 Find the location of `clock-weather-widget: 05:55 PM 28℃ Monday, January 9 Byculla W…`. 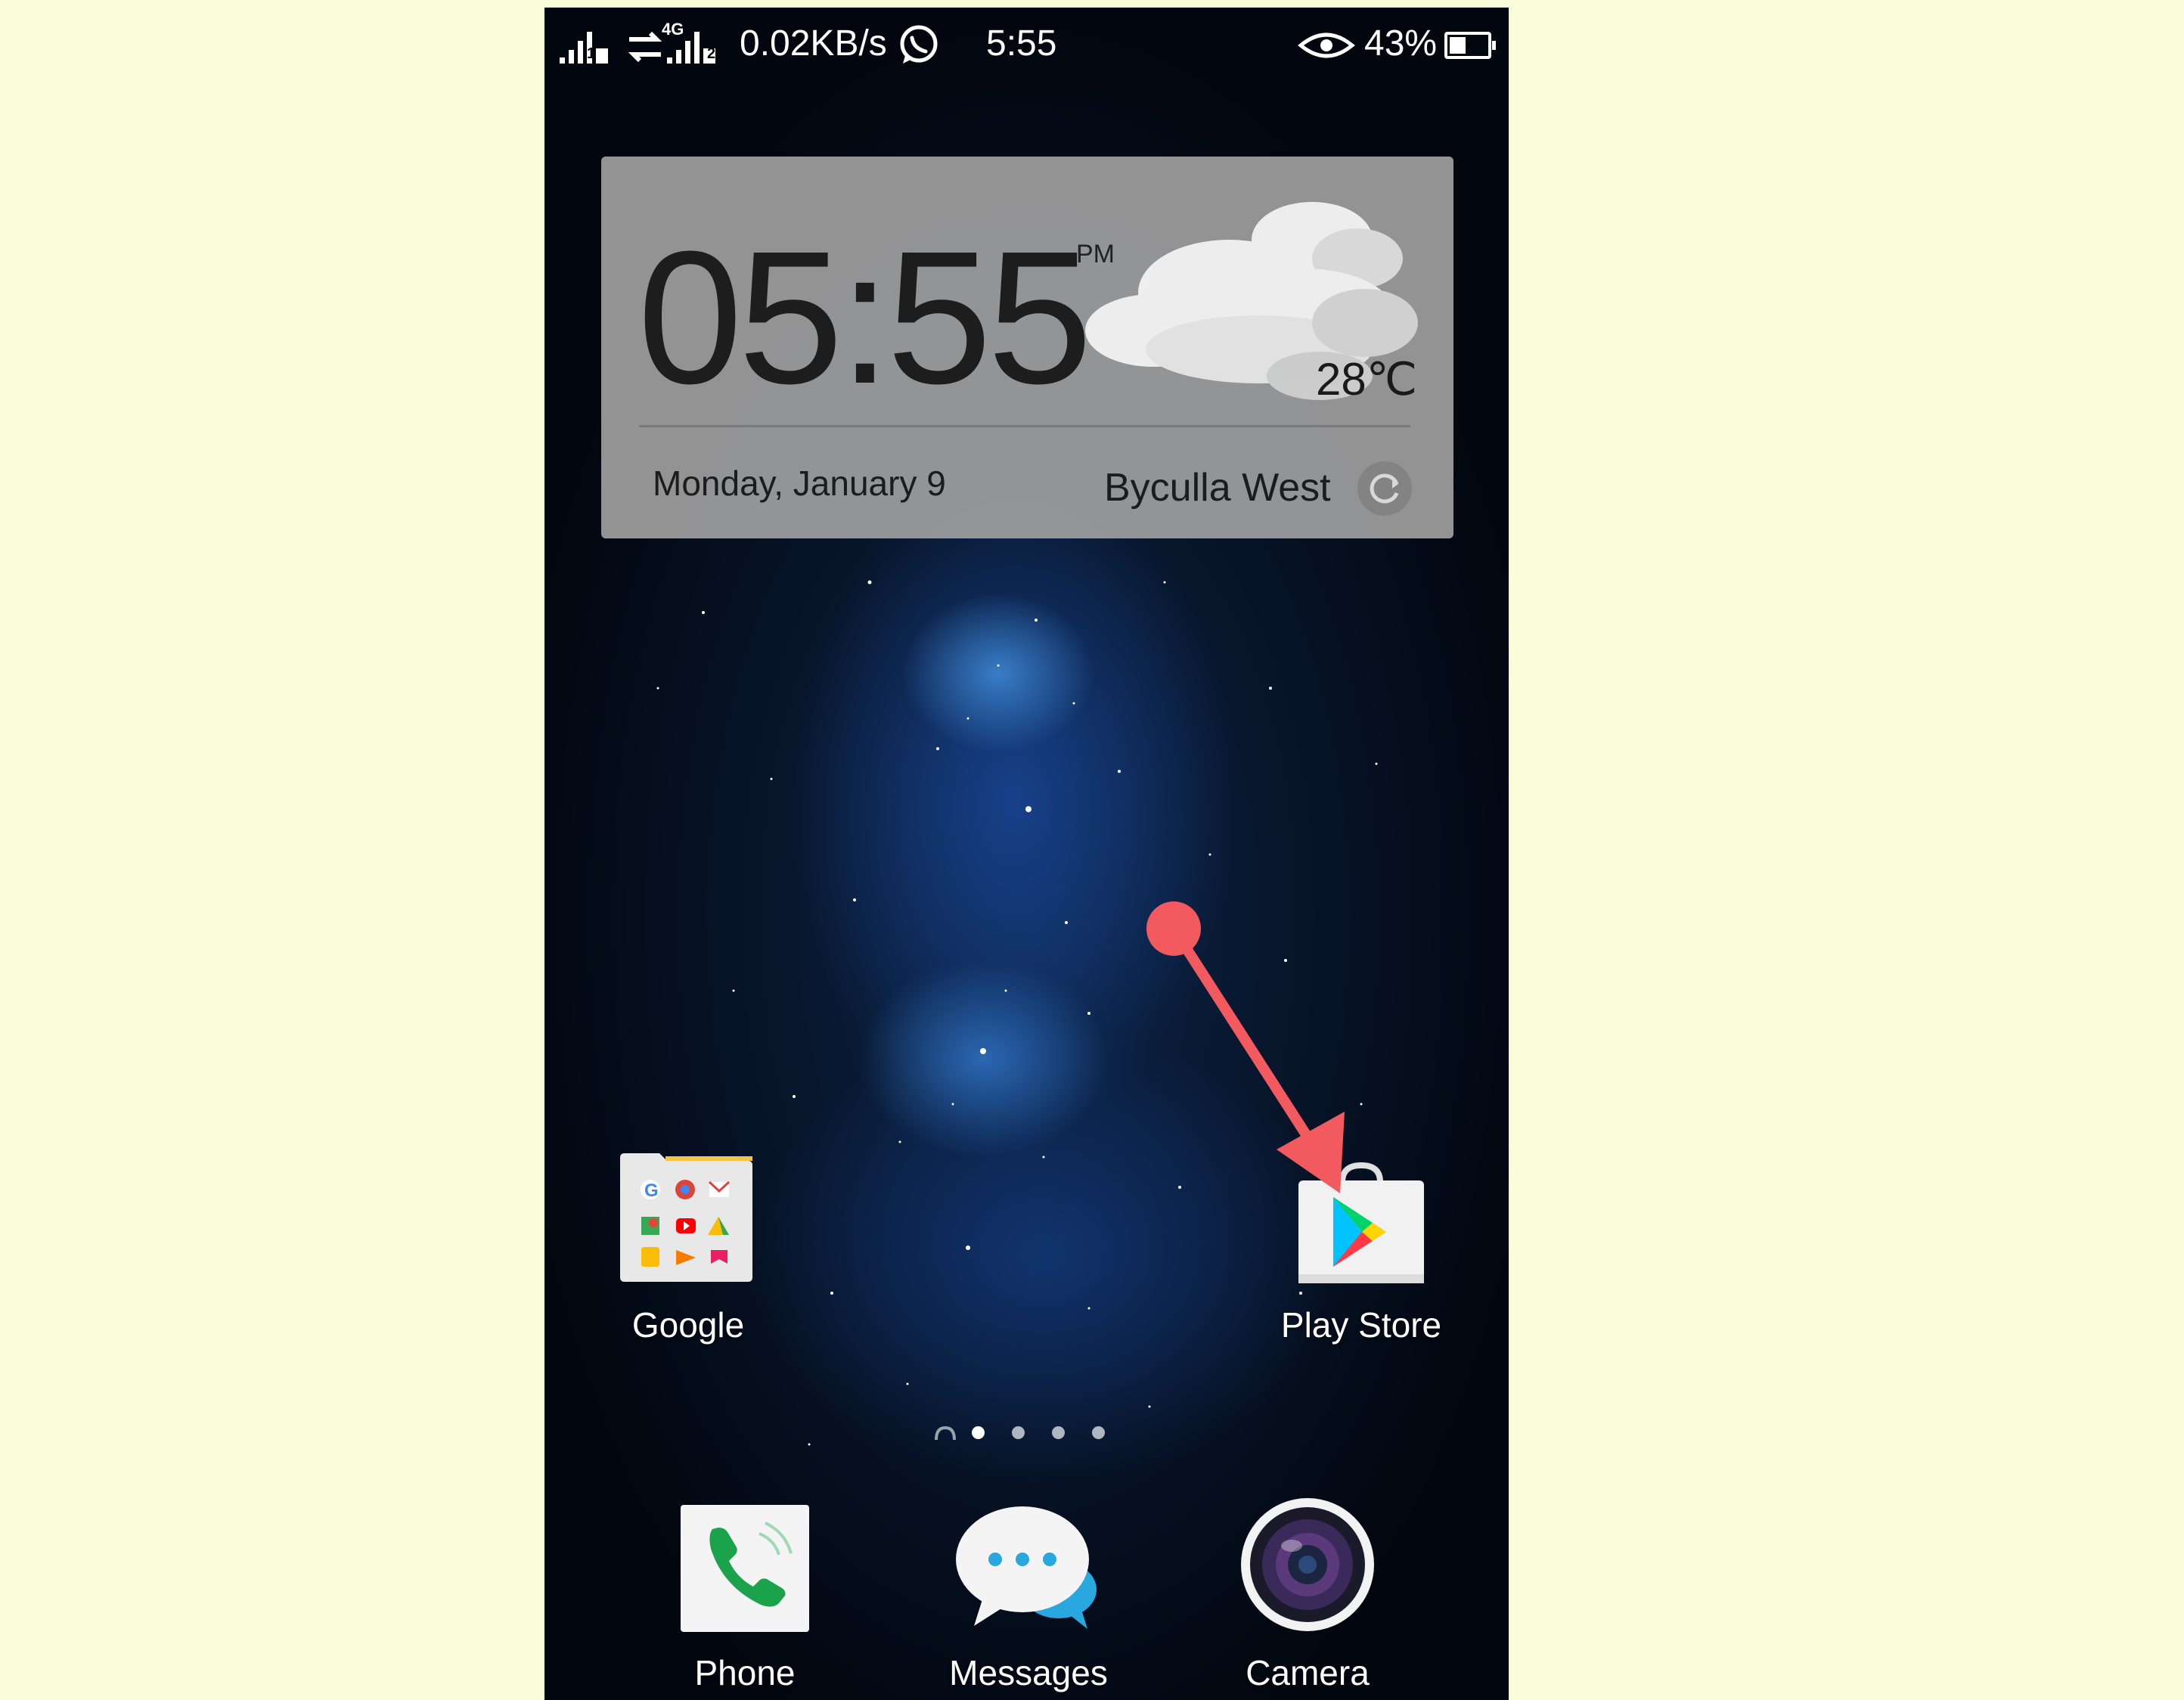

clock-weather-widget: 05:55 PM 28℃ Monday, January 9 Byculla W… is located at coordinates (1027, 347).